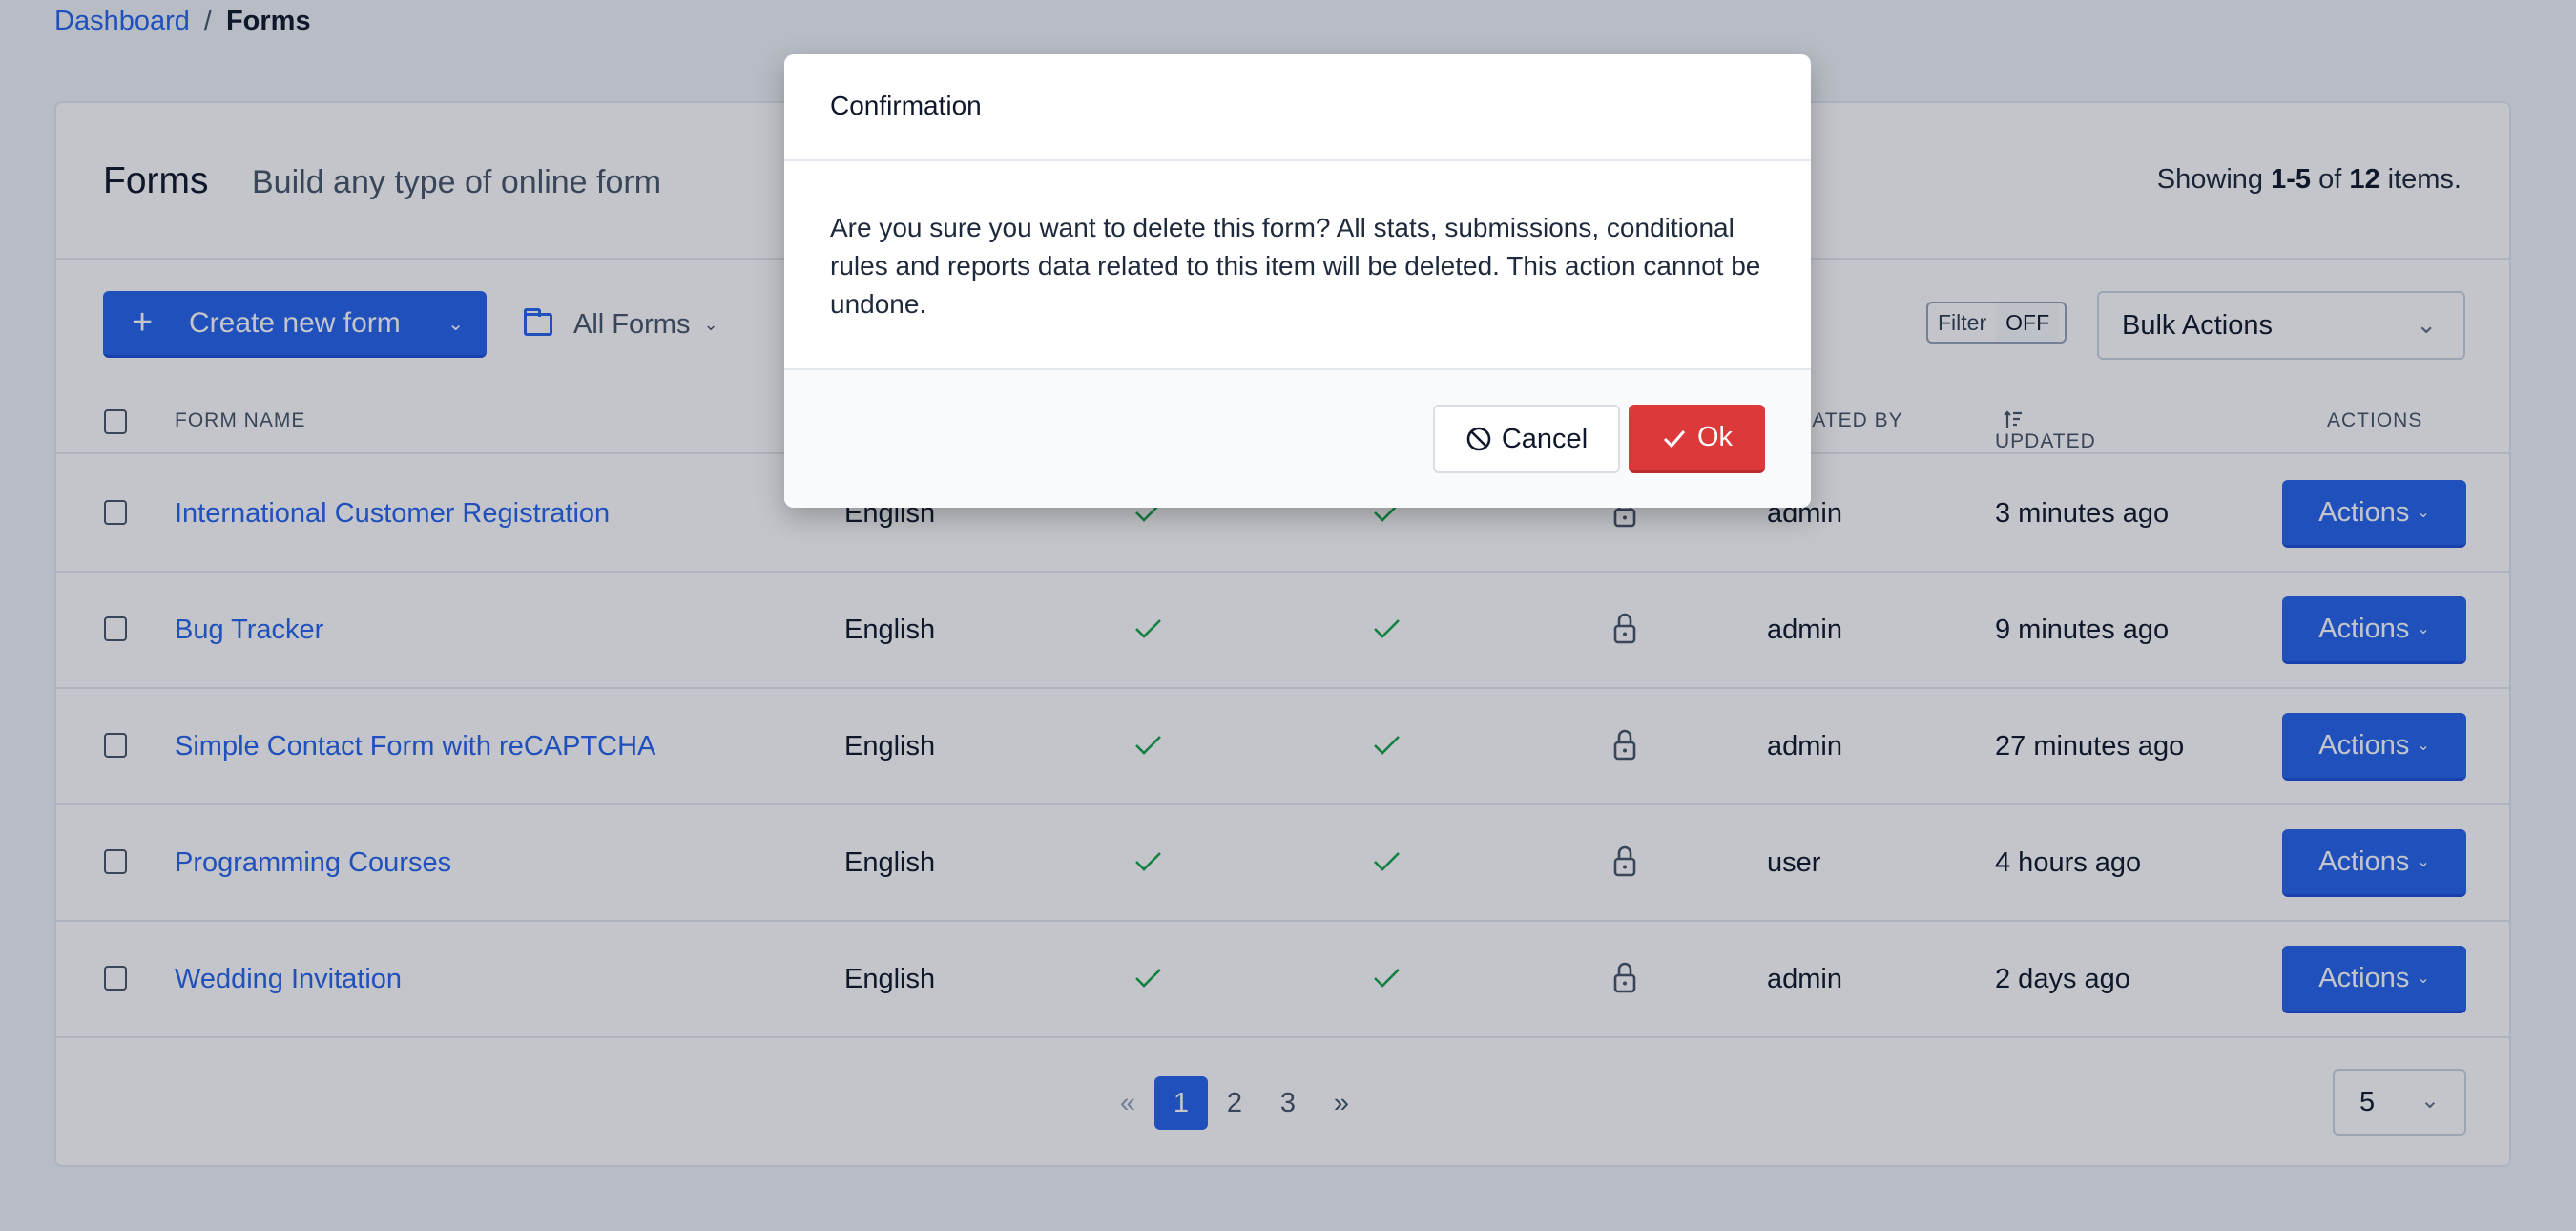  I want to click on dialog-header: Confirmation, so click(1297, 107).